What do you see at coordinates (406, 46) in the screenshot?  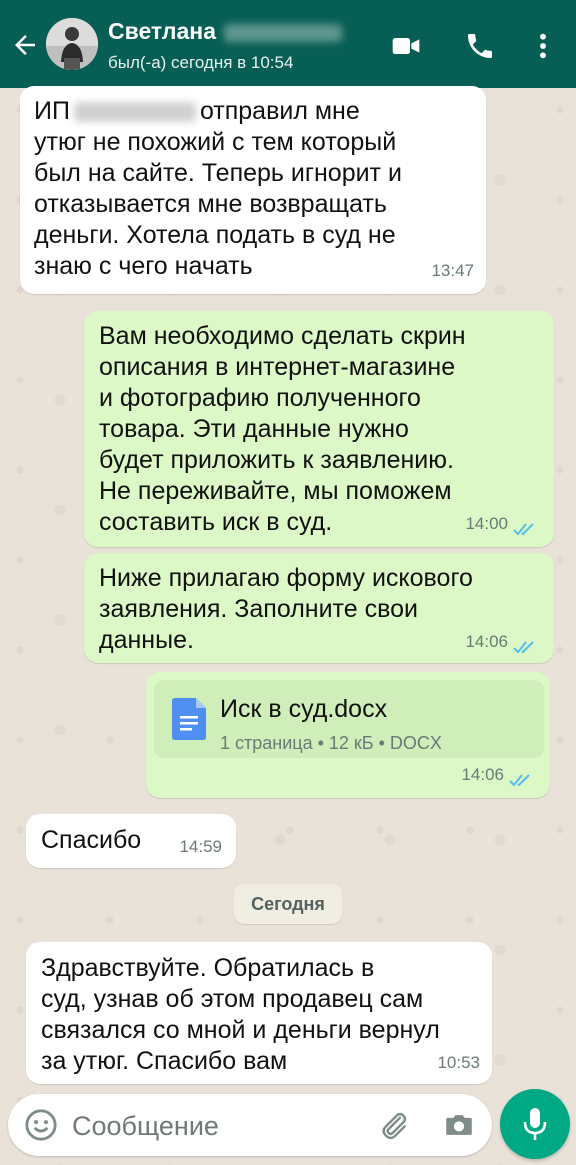 I see `video-call-icon` at bounding box center [406, 46].